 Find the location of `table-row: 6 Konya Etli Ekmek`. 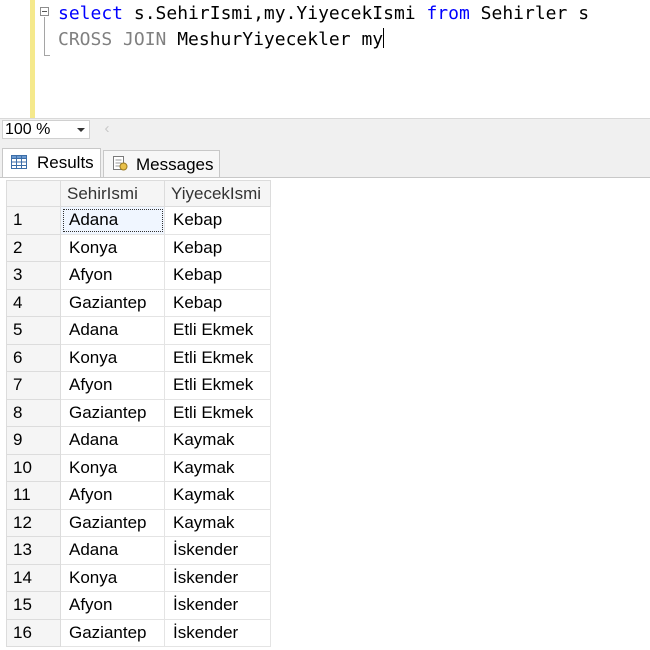

table-row: 6 Konya Etli Ekmek is located at coordinates (138, 357).